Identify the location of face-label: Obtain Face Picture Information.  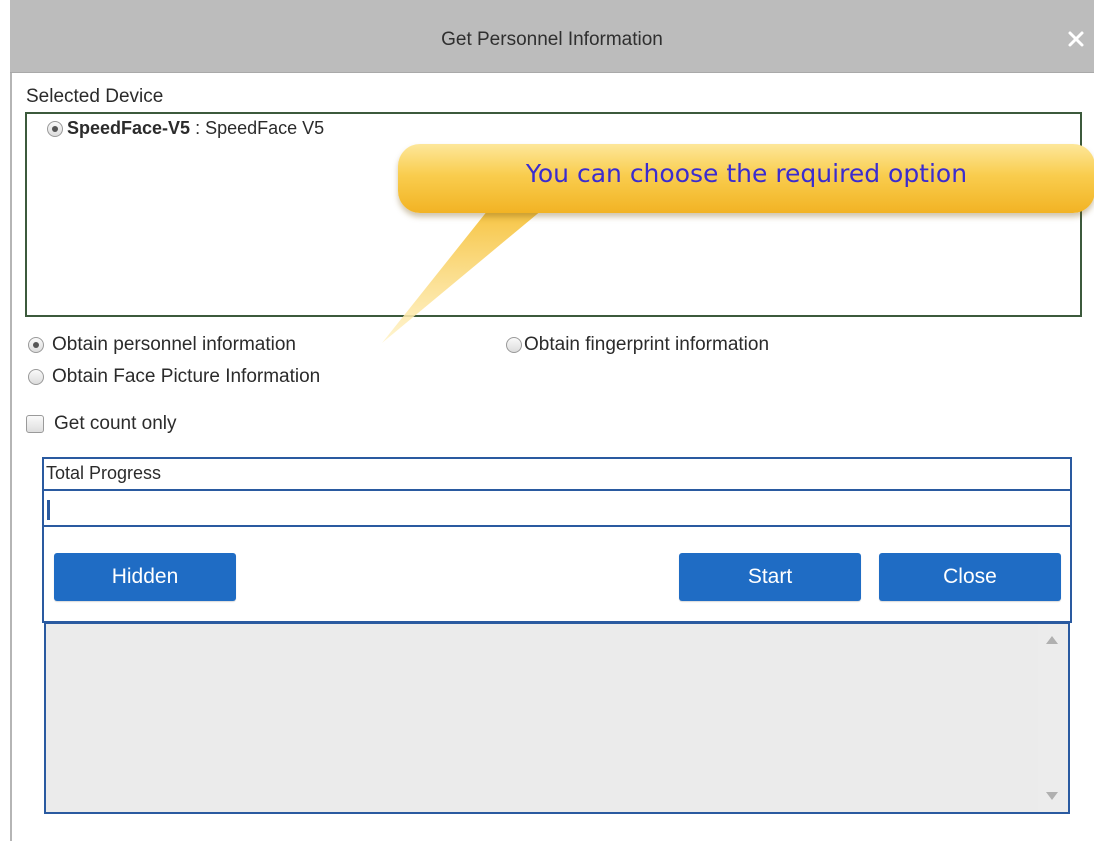
(186, 376).